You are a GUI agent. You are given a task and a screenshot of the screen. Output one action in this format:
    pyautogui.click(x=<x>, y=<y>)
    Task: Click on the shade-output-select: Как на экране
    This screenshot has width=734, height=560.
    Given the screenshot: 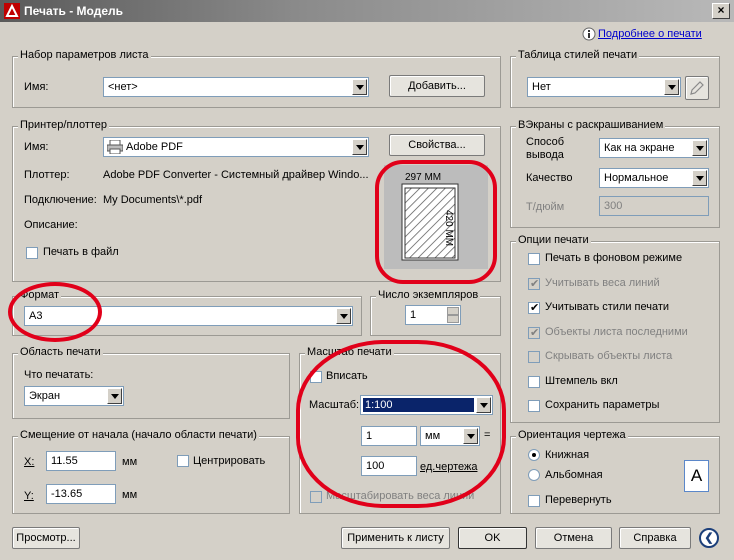 What is the action you would take?
    pyautogui.click(x=654, y=148)
    